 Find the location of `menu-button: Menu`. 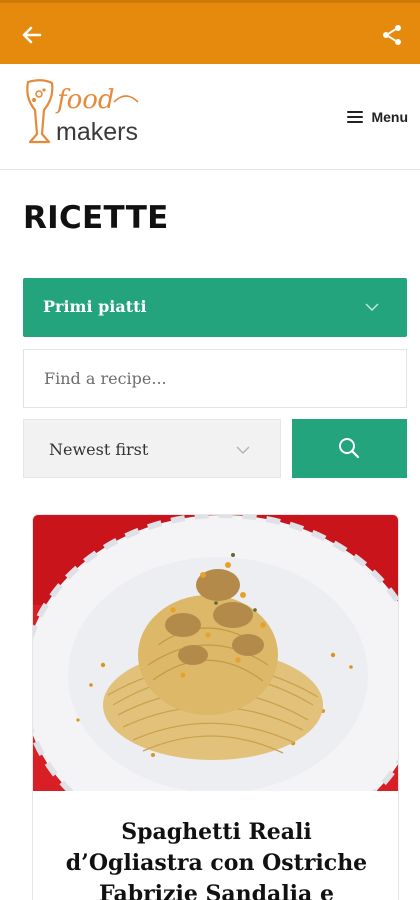

menu-button: Menu is located at coordinates (377, 117).